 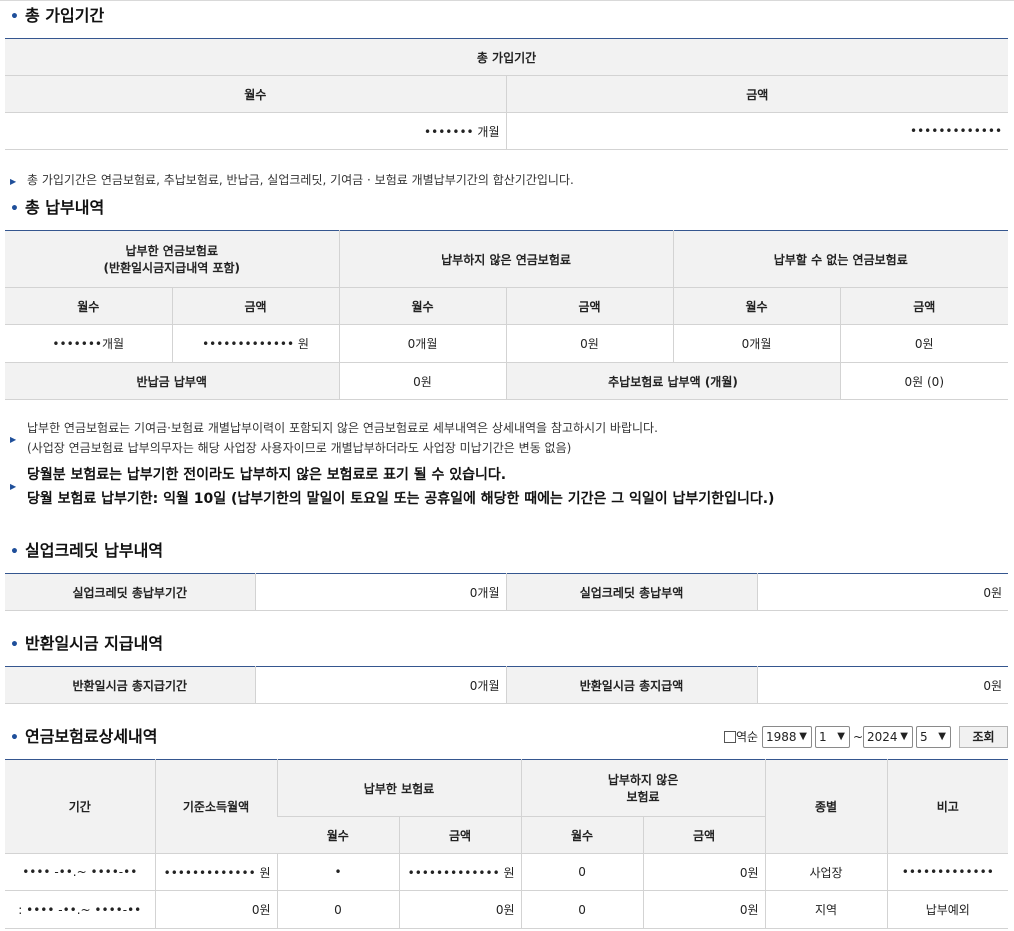 I want to click on row-type: 지역, so click(x=826, y=909).